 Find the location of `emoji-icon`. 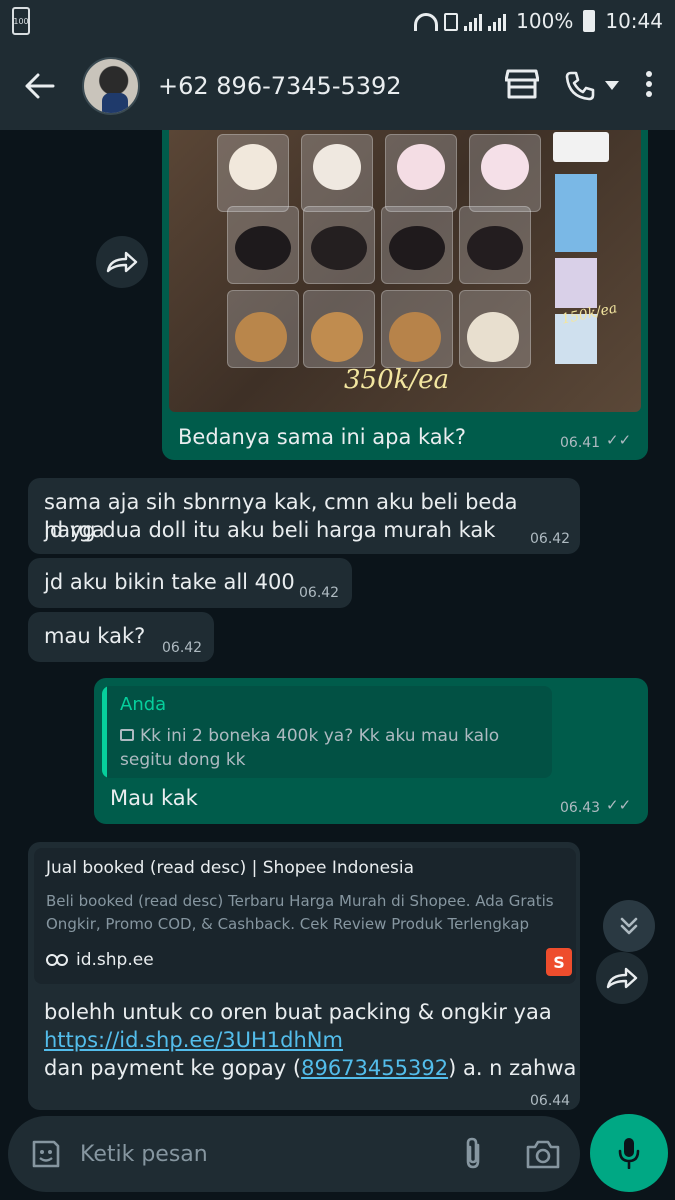

emoji-icon is located at coordinates (46, 1154).